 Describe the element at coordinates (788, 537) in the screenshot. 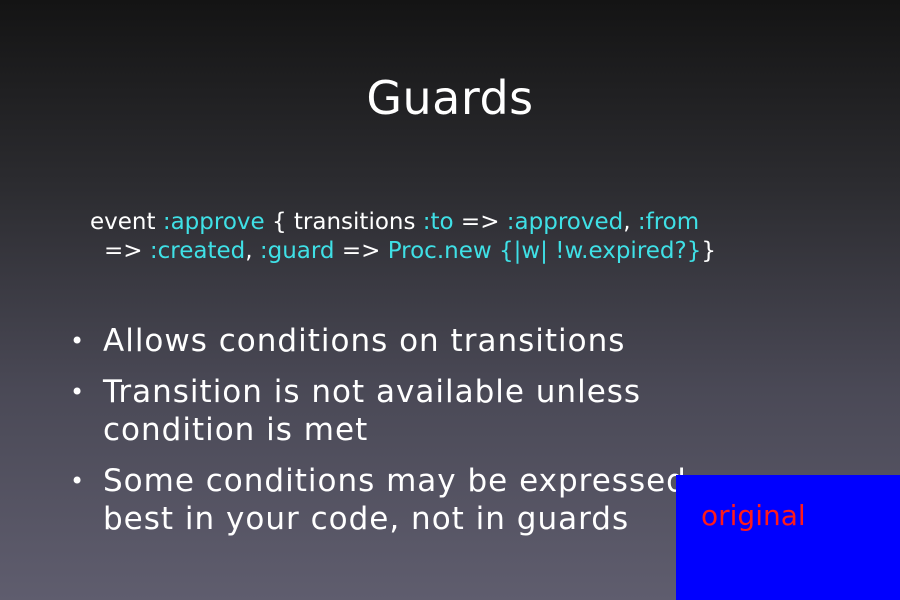

I see `original-badge: original` at that location.